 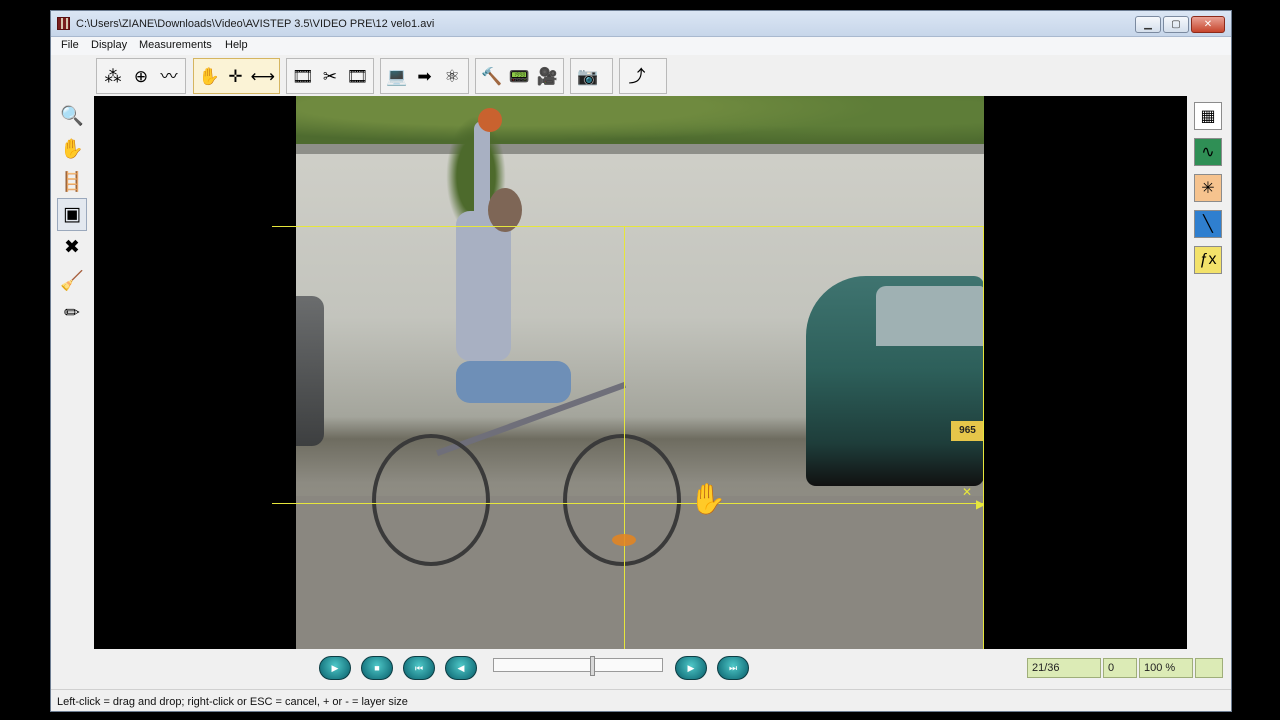 What do you see at coordinates (930, 316) in the screenshot?
I see `car-rear-window` at bounding box center [930, 316].